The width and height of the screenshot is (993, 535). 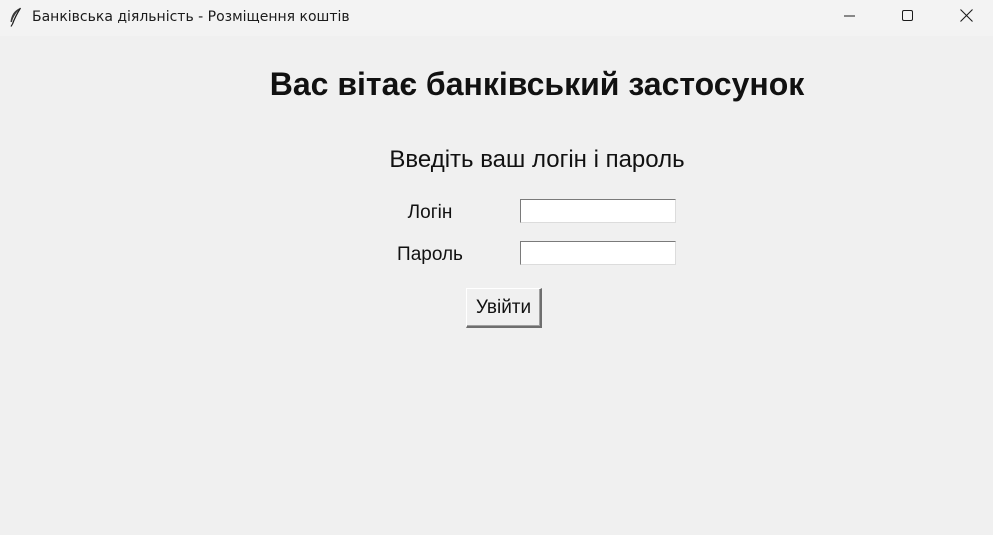 I want to click on password-label: Пароль, so click(x=430, y=254).